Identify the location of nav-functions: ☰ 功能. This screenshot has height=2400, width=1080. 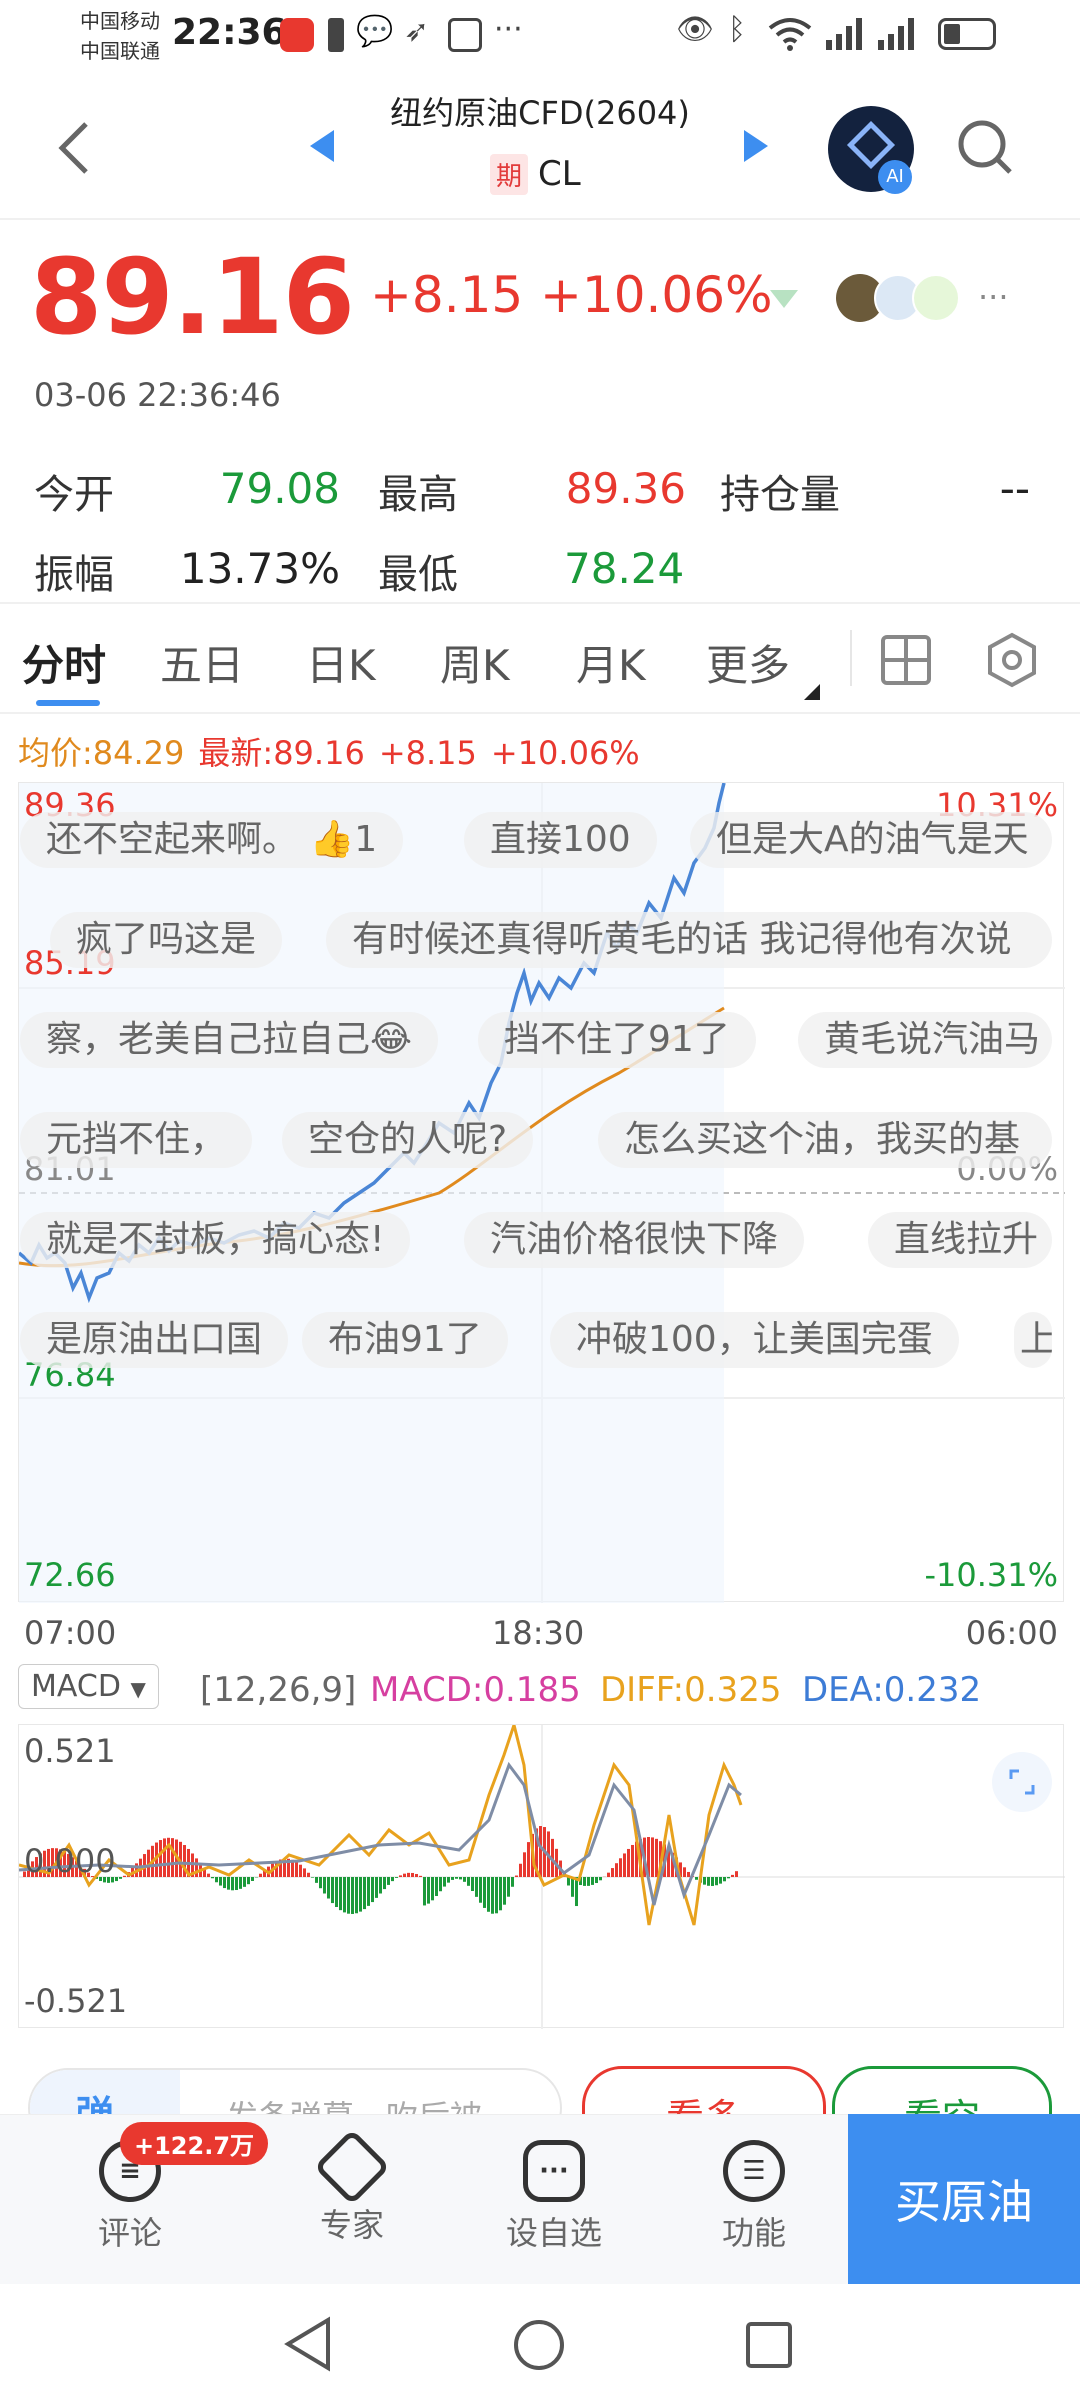
(754, 2197).